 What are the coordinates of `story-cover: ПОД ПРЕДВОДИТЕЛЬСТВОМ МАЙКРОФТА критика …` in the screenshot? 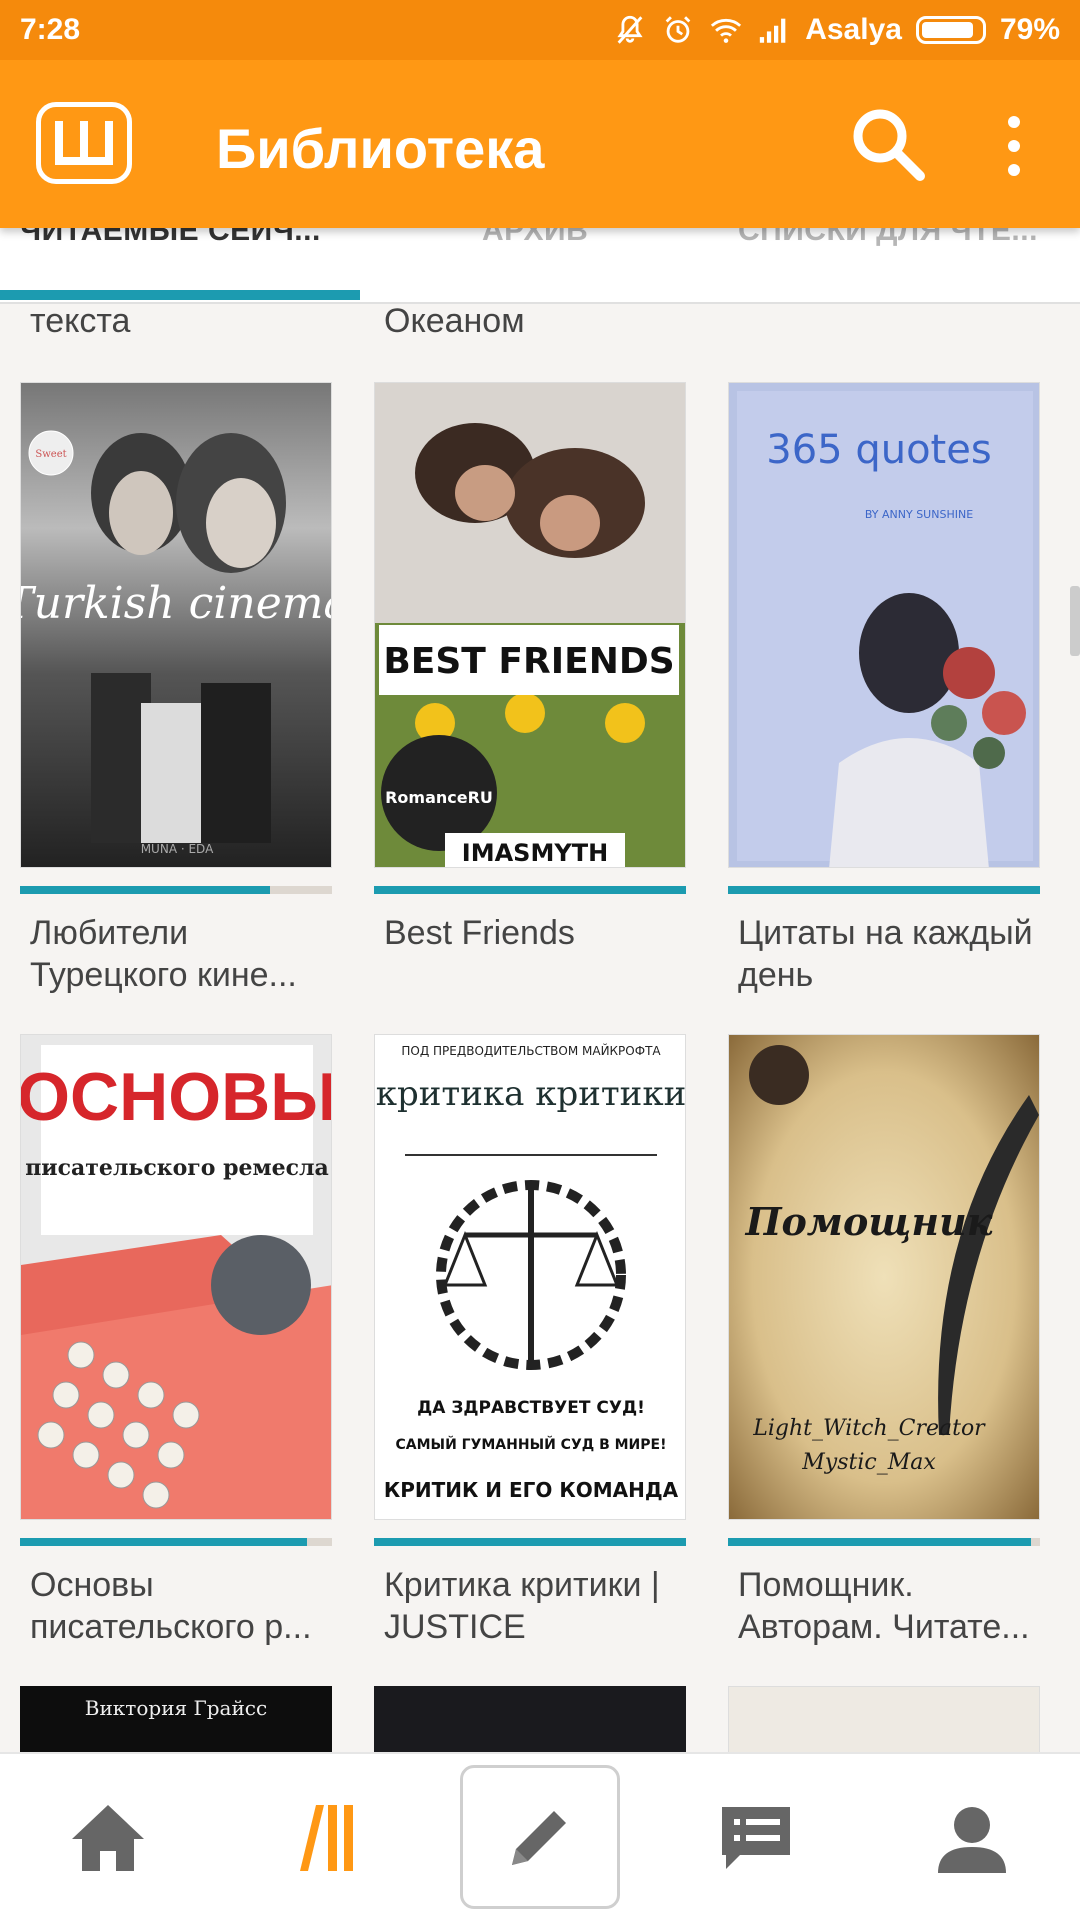 It's located at (530, 1277).